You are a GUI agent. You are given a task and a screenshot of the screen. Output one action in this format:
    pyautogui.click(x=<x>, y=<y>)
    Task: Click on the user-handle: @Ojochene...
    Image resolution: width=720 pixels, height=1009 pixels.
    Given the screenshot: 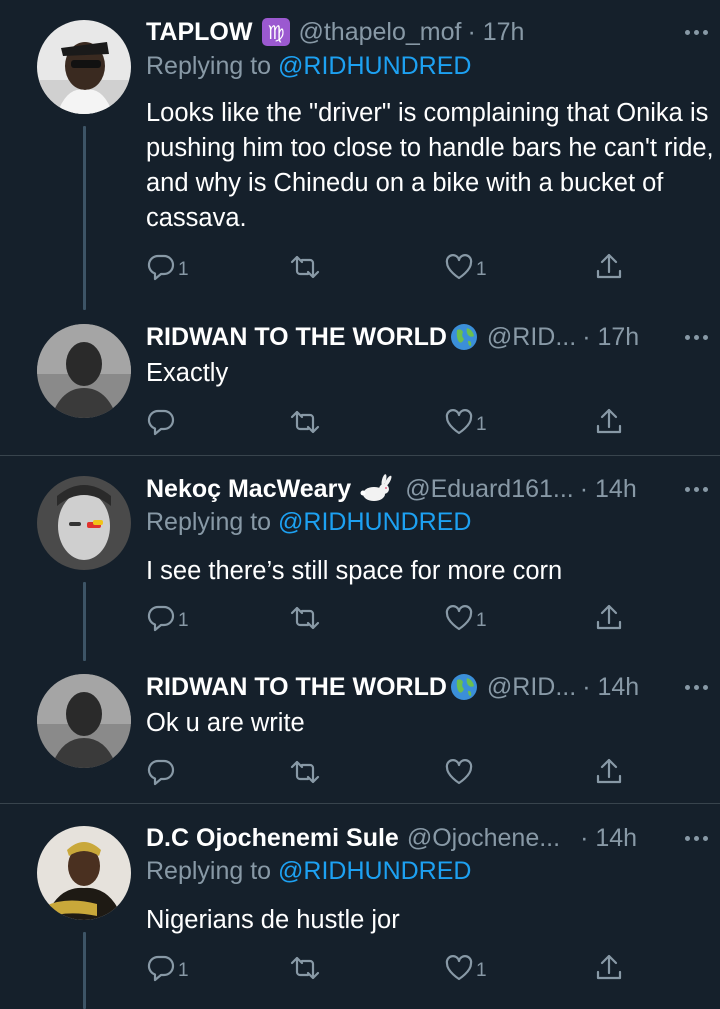 What is the action you would take?
    pyautogui.click(x=483, y=838)
    